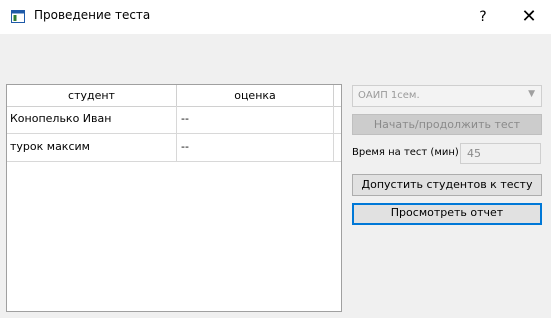  I want to click on table-header: студент оценка, so click(174, 96).